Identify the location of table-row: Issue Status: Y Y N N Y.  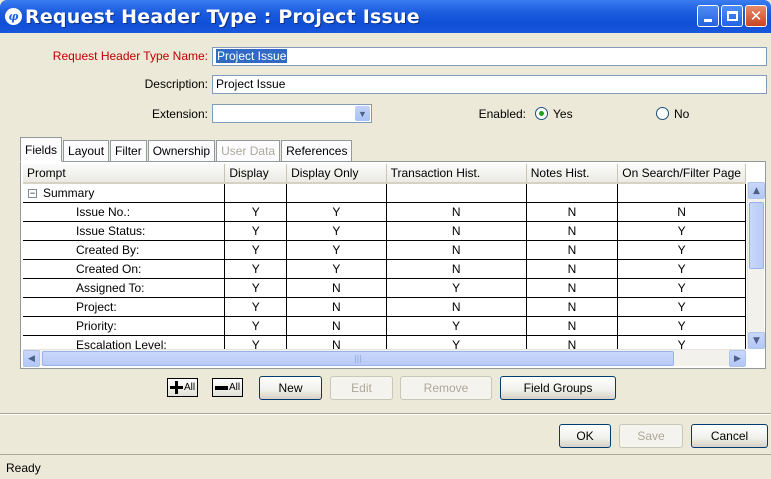
(384, 231).